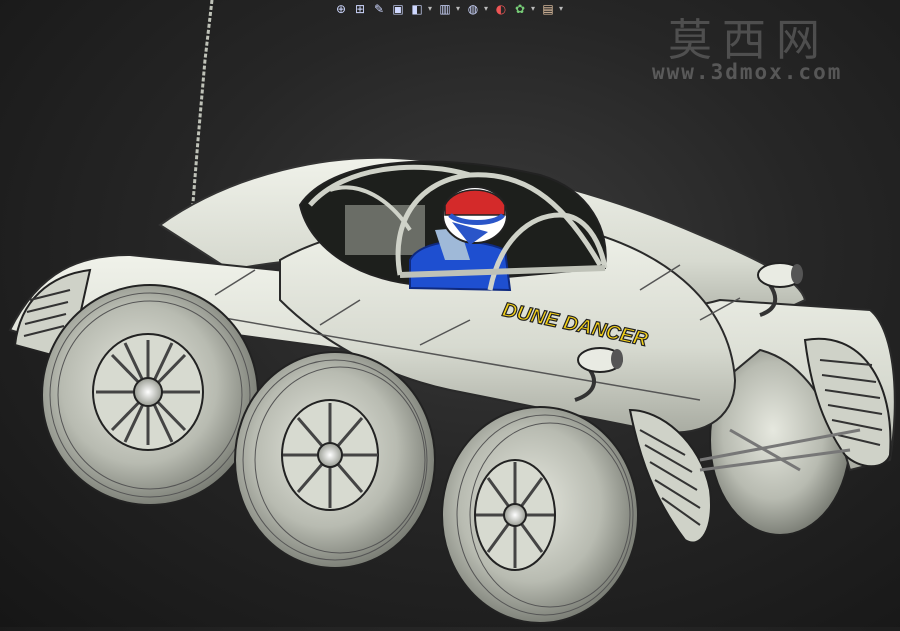  I want to click on wheel-rear-left, so click(540, 515).